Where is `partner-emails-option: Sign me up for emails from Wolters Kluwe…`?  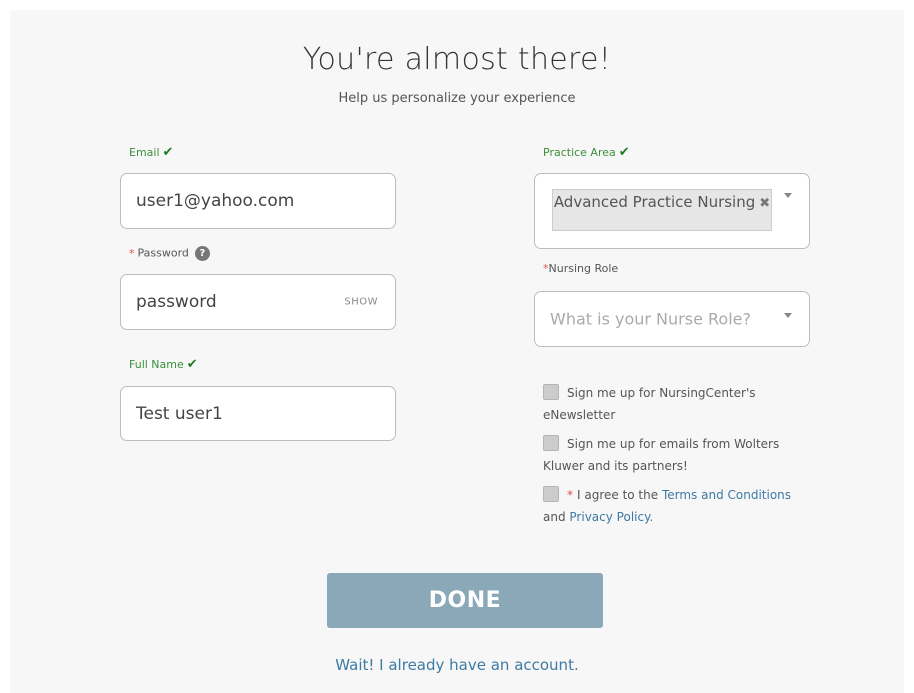 partner-emails-option: Sign me up for emails from Wolters Kluwe… is located at coordinates (668, 455).